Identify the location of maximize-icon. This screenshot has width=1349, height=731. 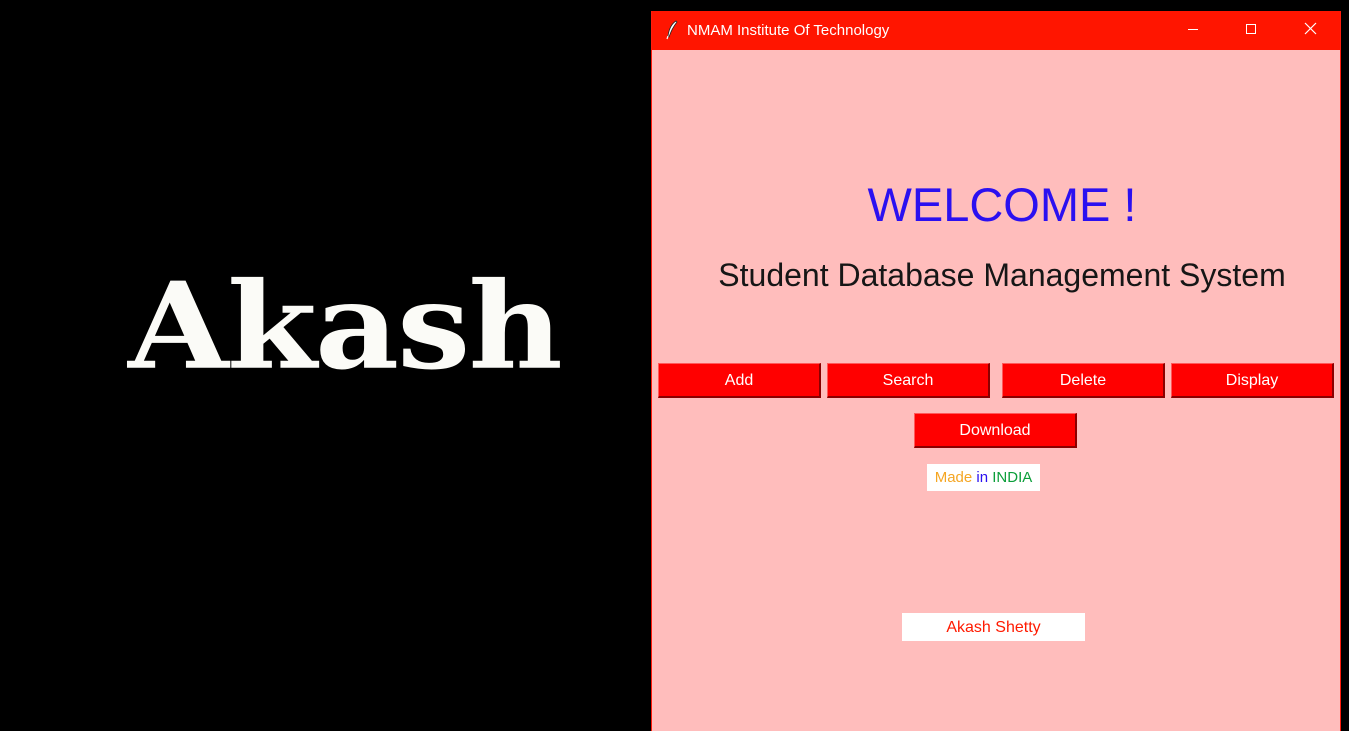
(1251, 31).